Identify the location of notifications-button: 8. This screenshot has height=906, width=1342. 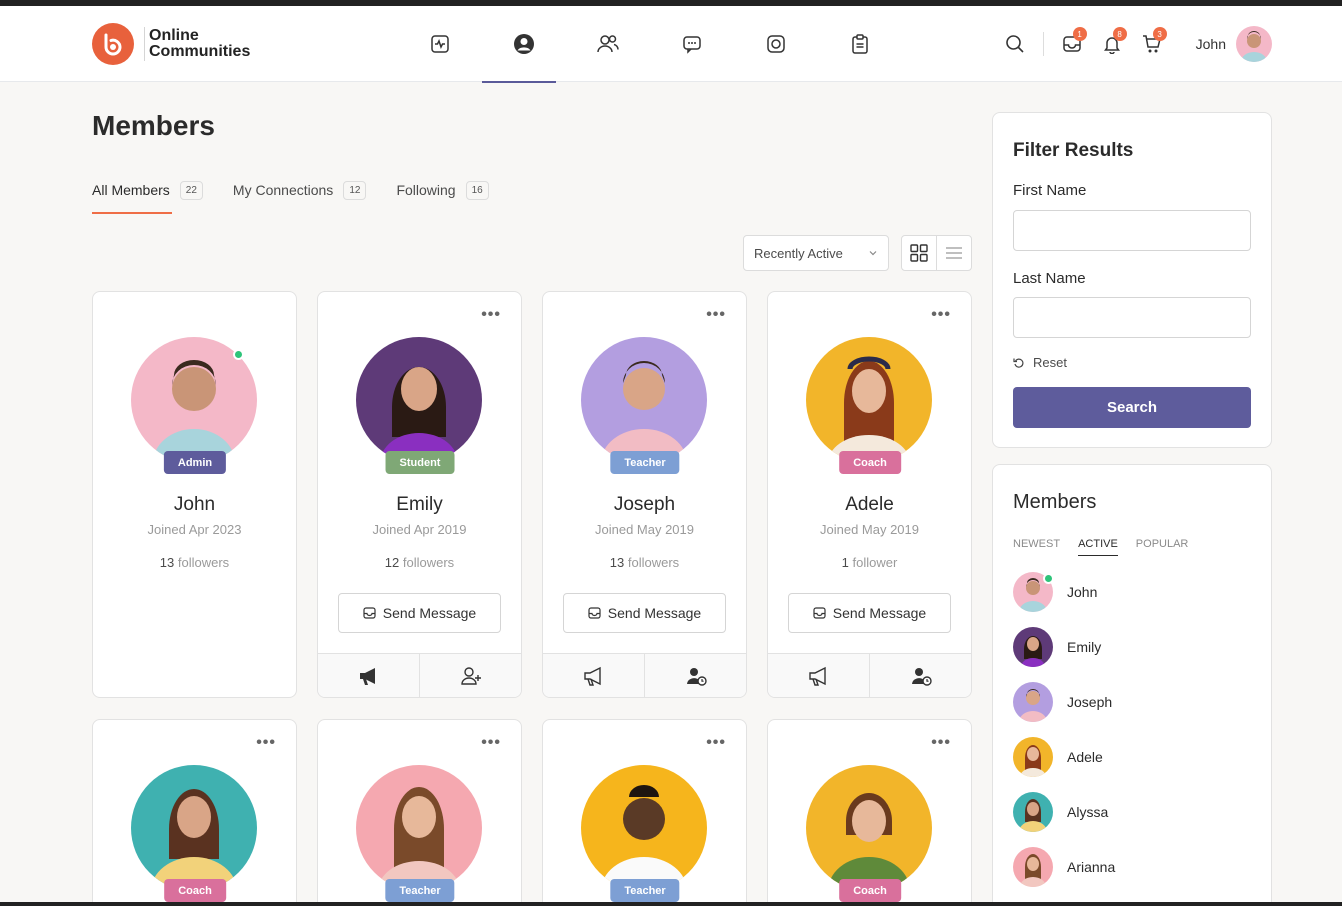
(1112, 44).